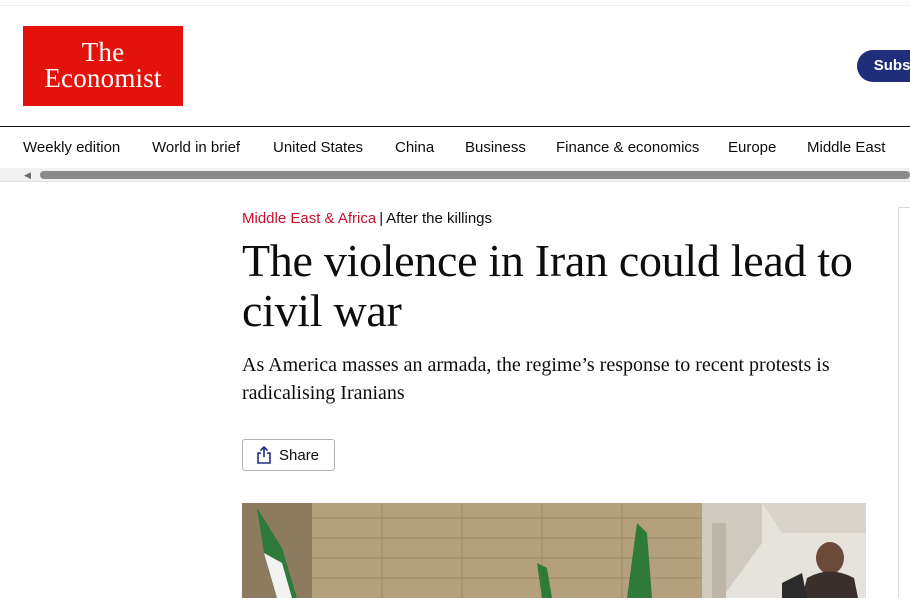  What do you see at coordinates (414, 147) in the screenshot?
I see `nav-item-china: China` at bounding box center [414, 147].